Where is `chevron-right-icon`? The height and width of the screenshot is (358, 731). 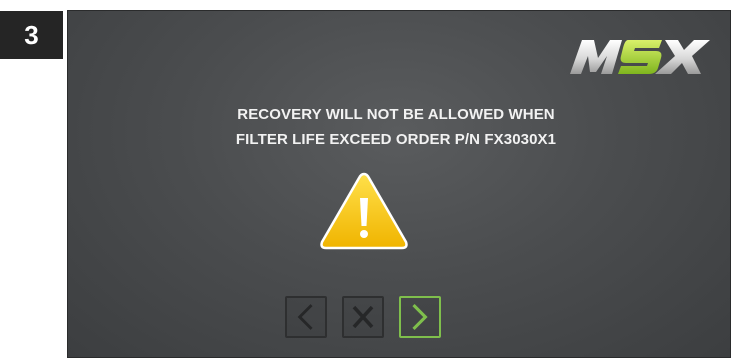
chevron-right-icon is located at coordinates (420, 317).